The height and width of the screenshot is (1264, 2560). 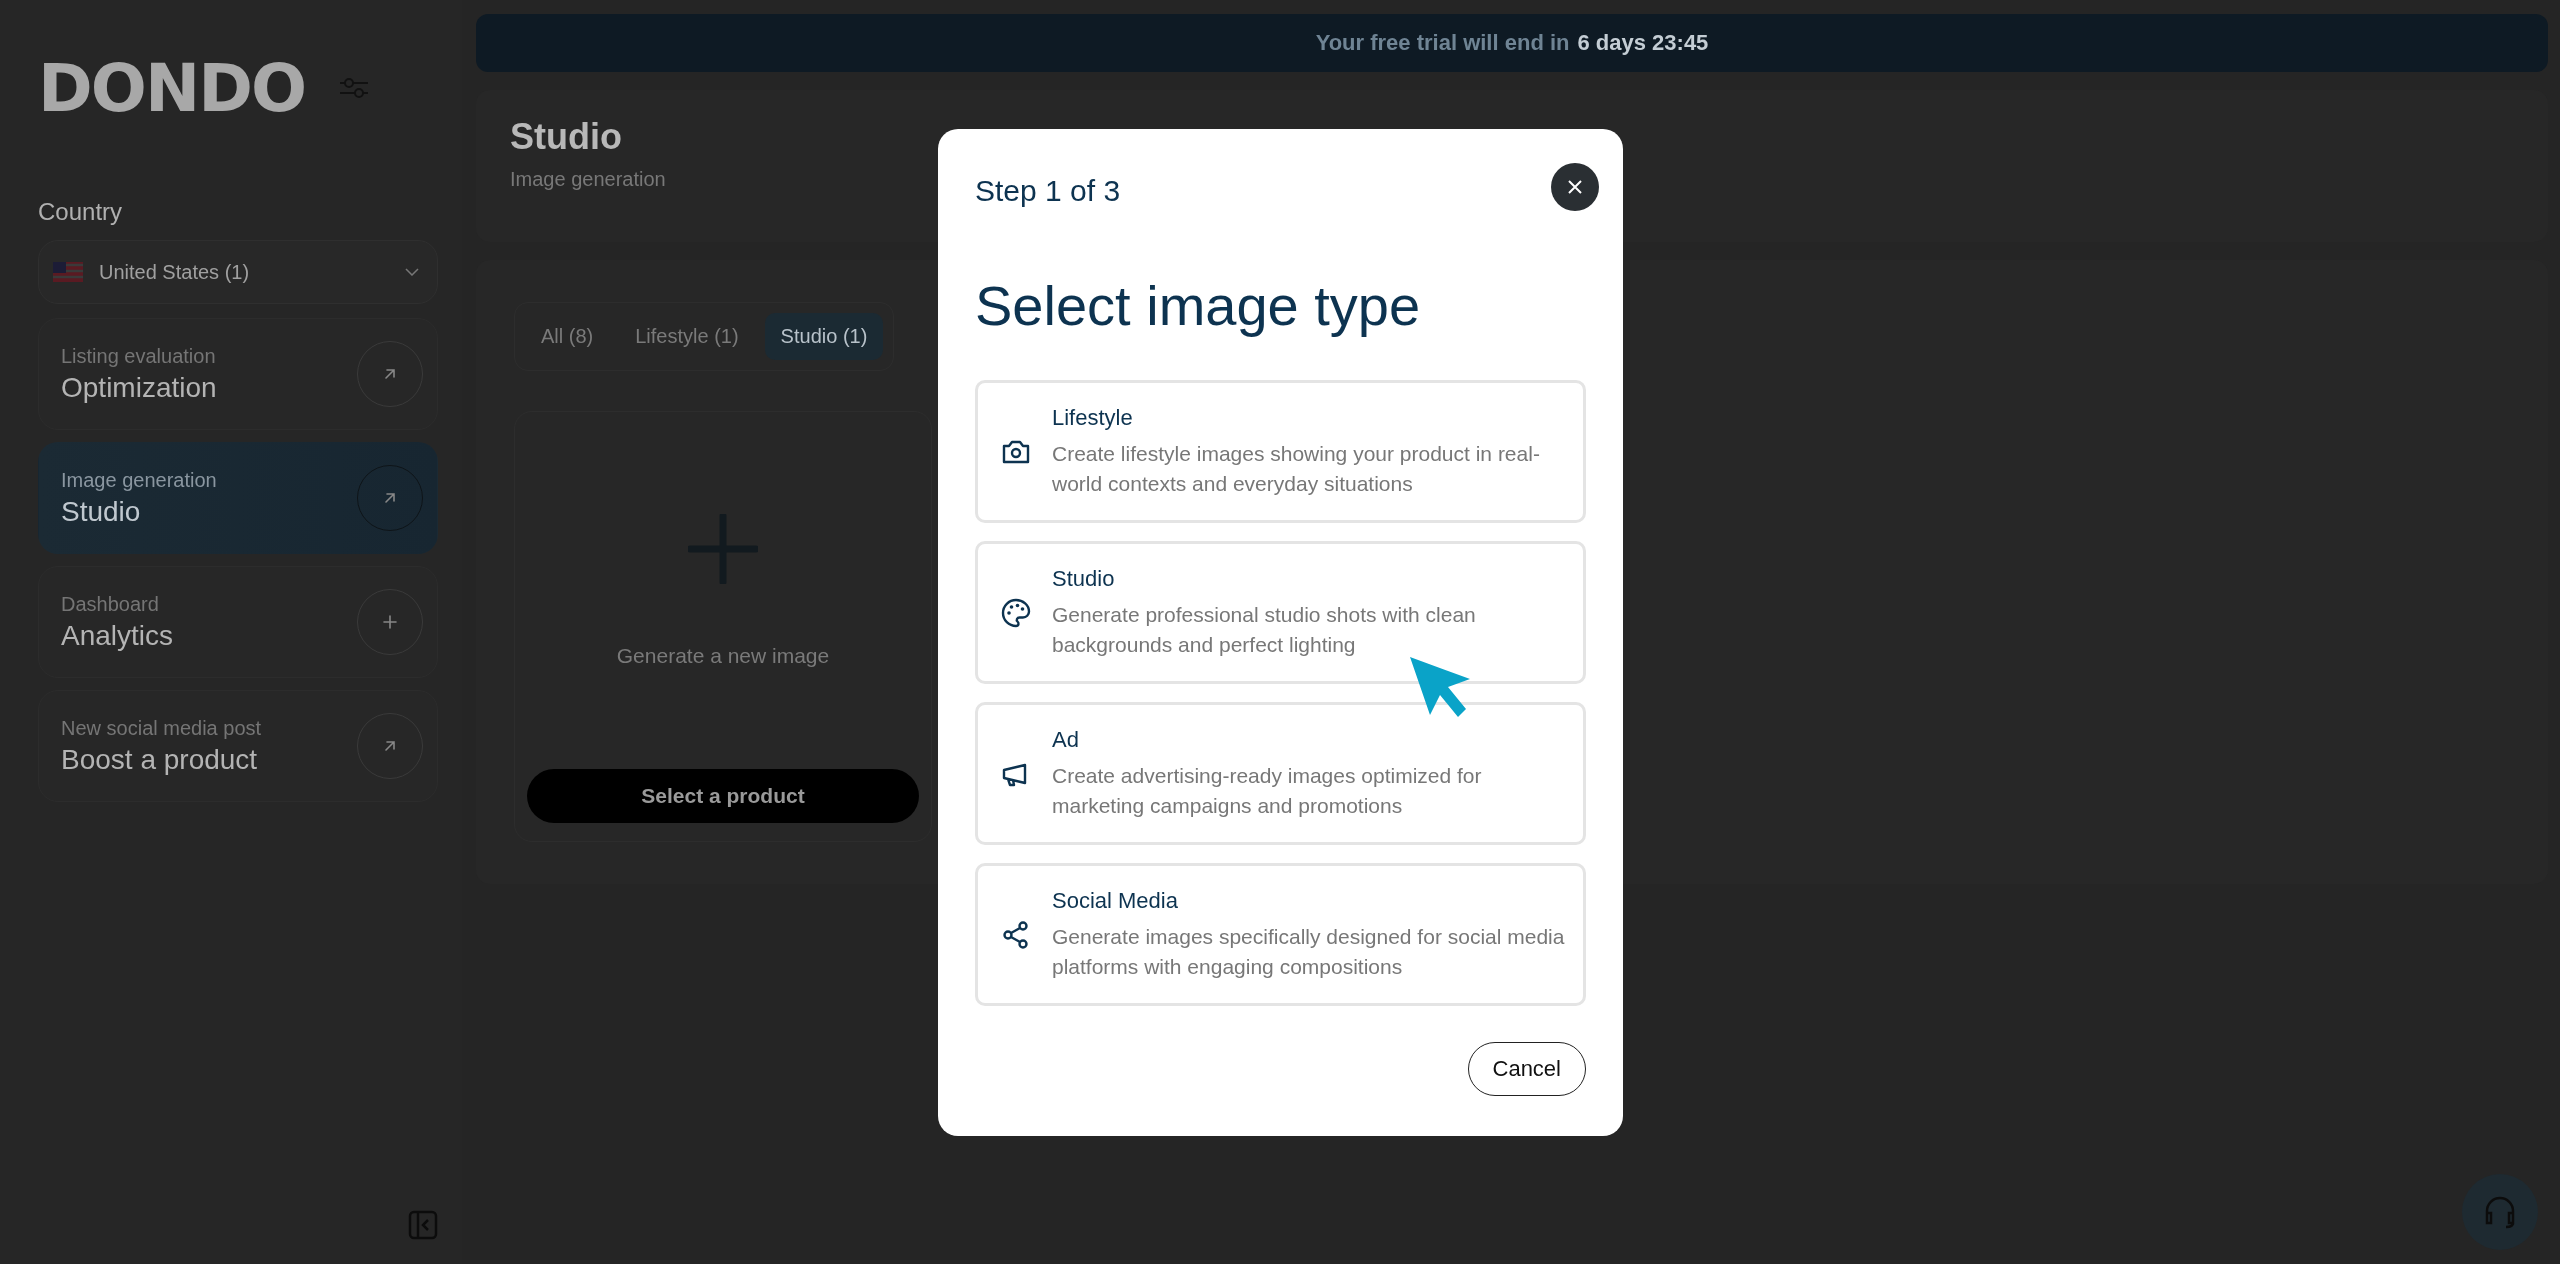 What do you see at coordinates (1016, 612) in the screenshot?
I see `palette-icon` at bounding box center [1016, 612].